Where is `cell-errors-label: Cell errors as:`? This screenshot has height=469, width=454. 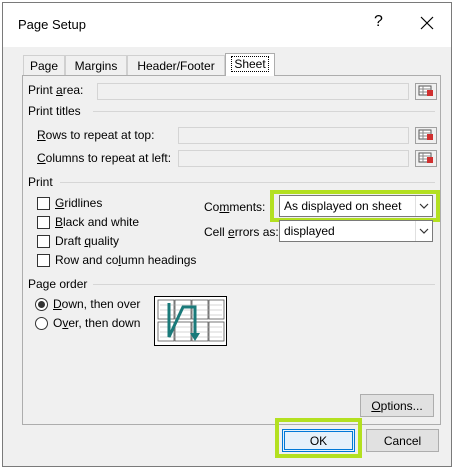 cell-errors-label: Cell errors as: is located at coordinates (241, 232).